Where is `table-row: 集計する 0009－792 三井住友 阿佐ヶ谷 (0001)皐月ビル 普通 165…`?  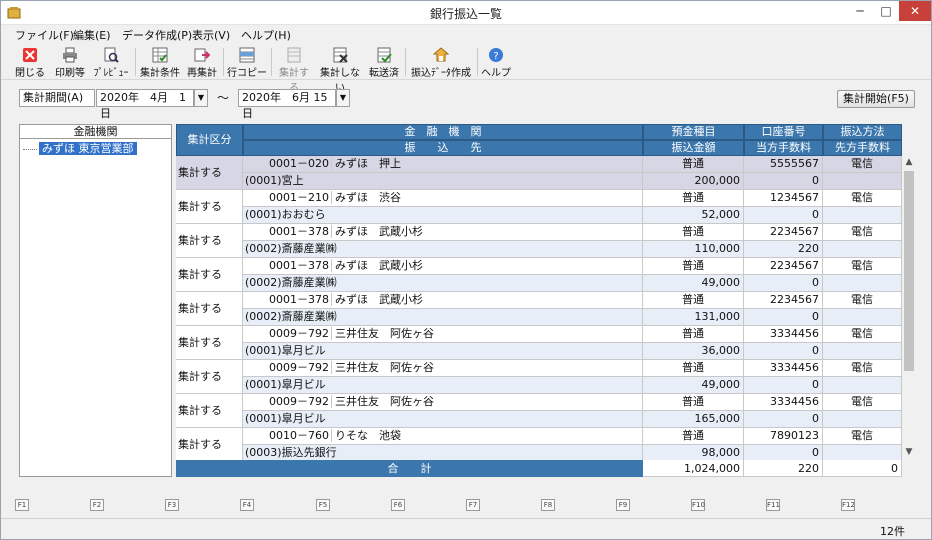 table-row: 集計する 0009－792 三井住友 阿佐ヶ谷 (0001)皐月ビル 普通 165… is located at coordinates (539, 411).